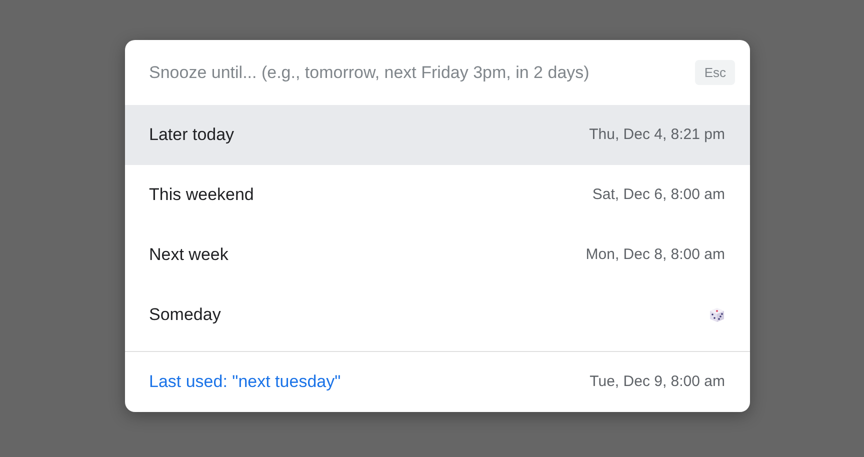 The height and width of the screenshot is (457, 864). What do you see at coordinates (437, 382) in the screenshot?
I see `snooze-option: Last used: "next tuesday" Tue, Dec 9, 8:00 am` at bounding box center [437, 382].